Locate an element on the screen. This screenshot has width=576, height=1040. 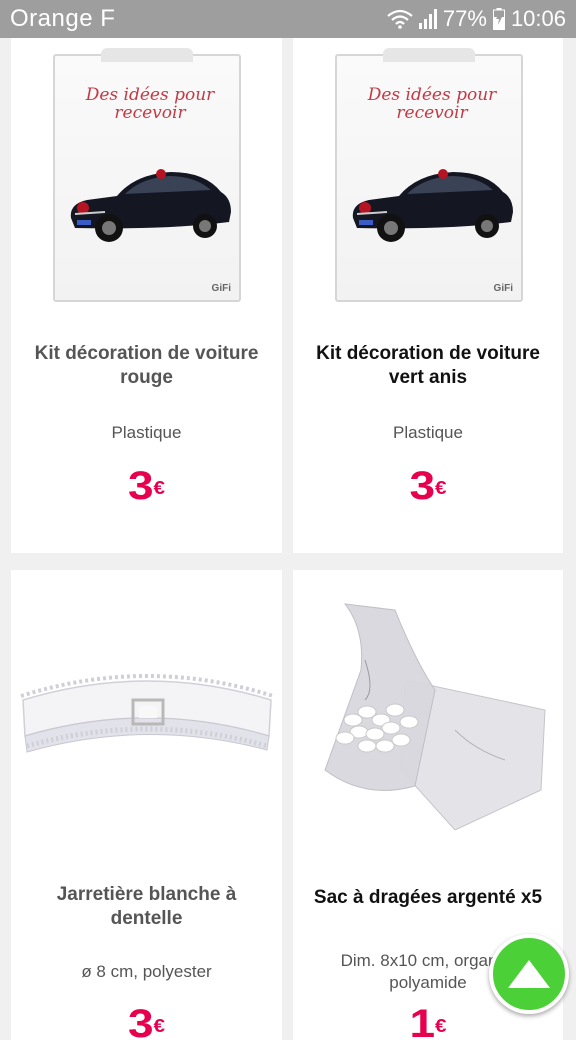
signal-icon is located at coordinates (427, 19).